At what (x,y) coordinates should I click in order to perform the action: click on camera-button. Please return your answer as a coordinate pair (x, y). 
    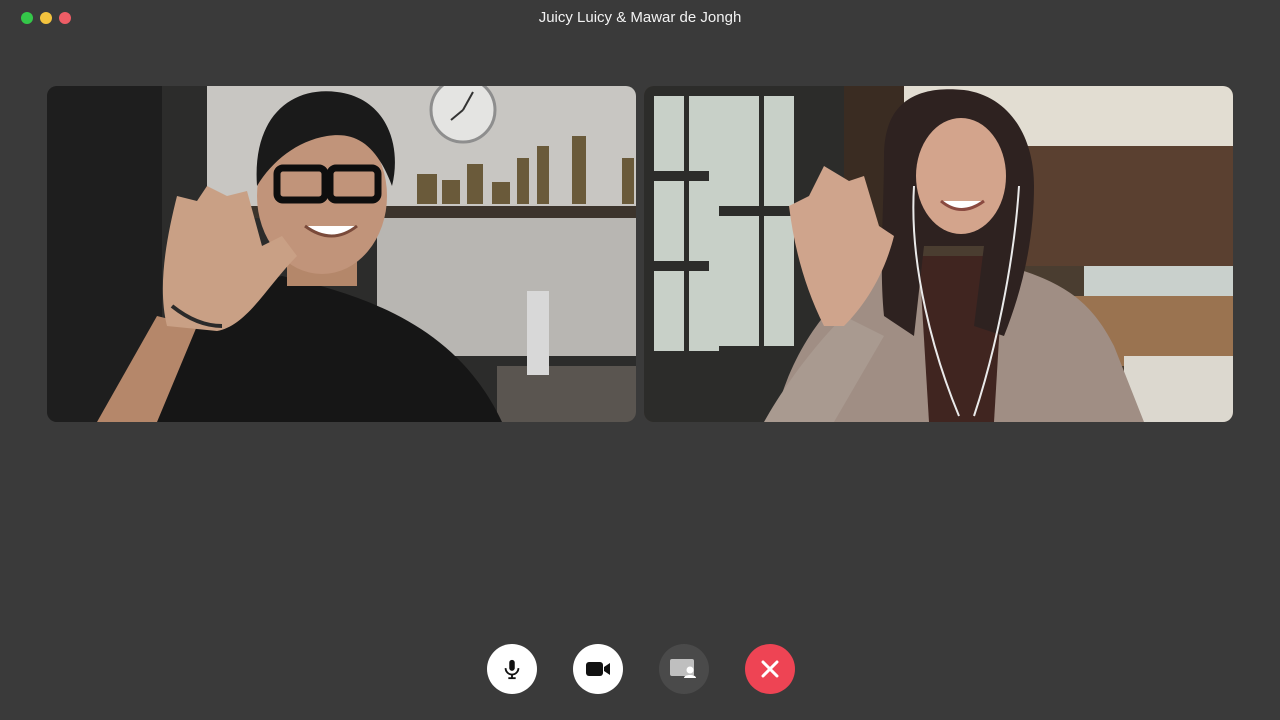
    Looking at the image, I should click on (598, 669).